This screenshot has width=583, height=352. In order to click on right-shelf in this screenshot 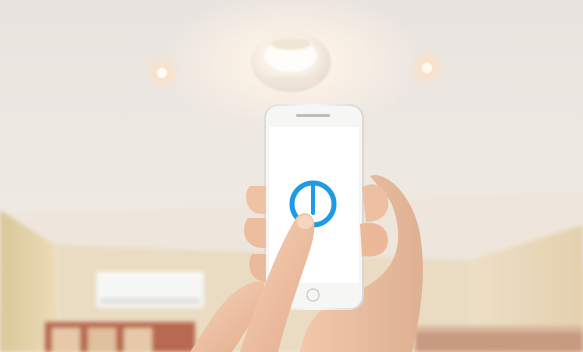, I will do `click(499, 339)`.